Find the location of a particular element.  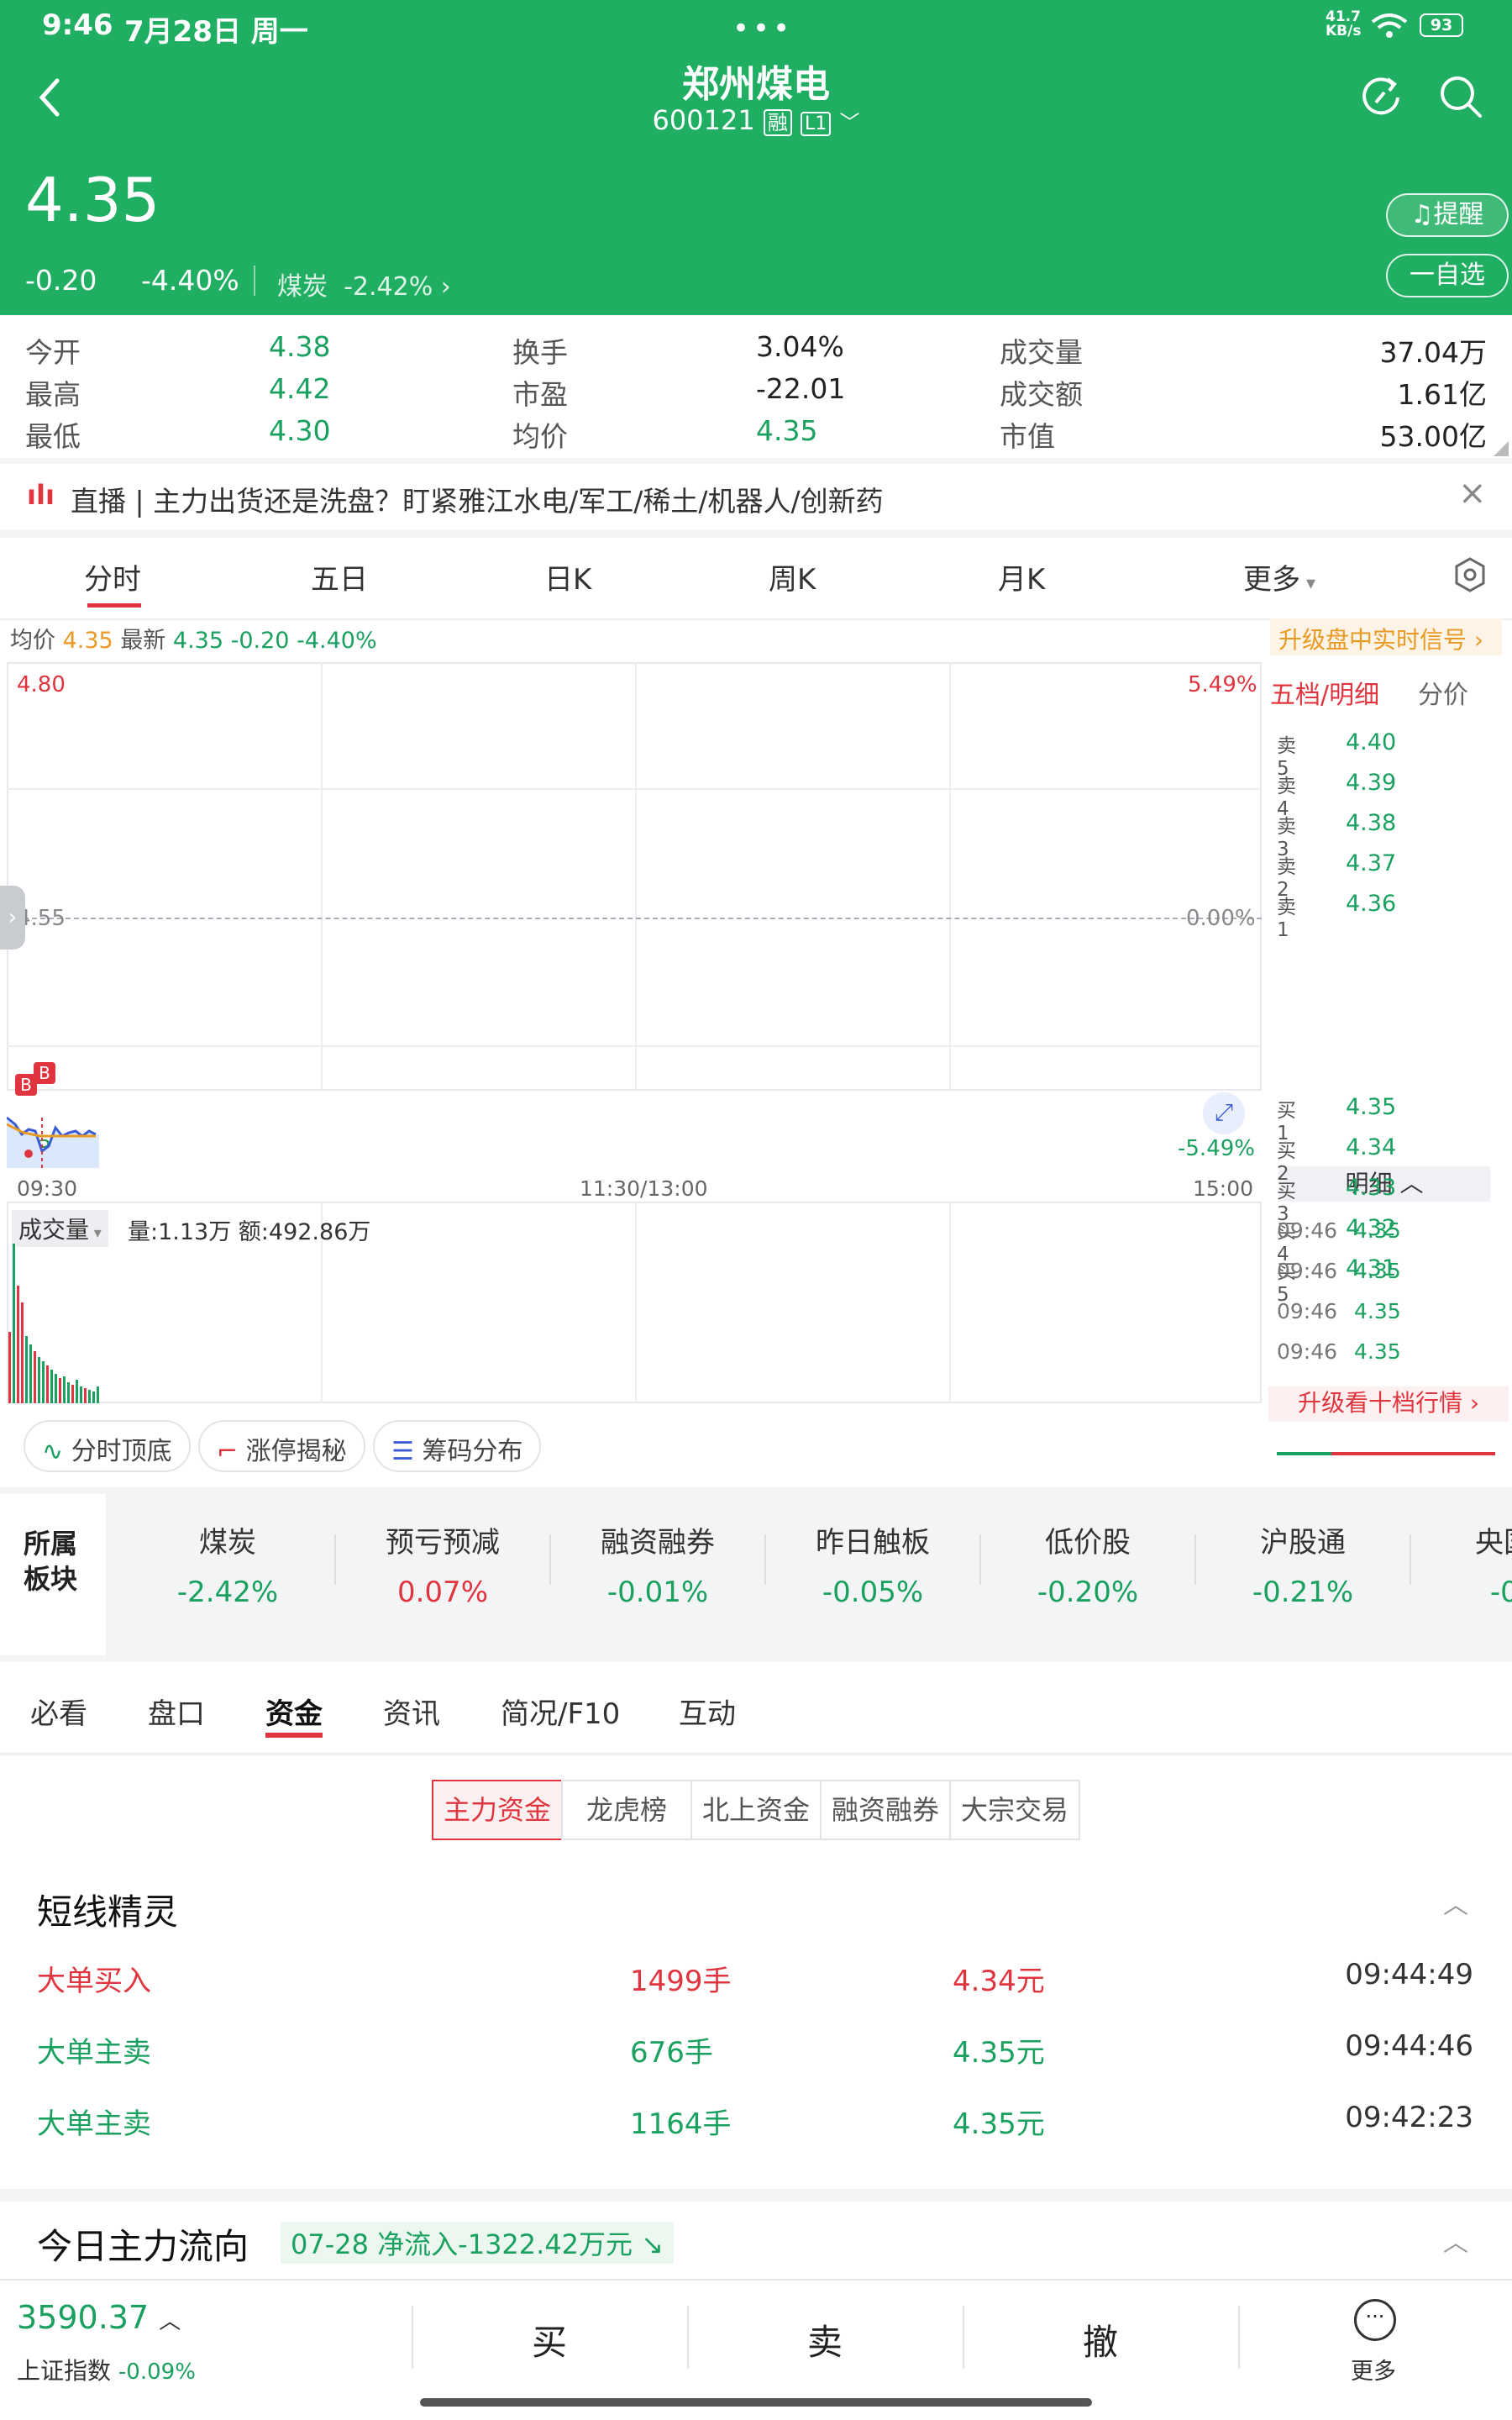

caret-down-icon: ▾ is located at coordinates (1308, 583).